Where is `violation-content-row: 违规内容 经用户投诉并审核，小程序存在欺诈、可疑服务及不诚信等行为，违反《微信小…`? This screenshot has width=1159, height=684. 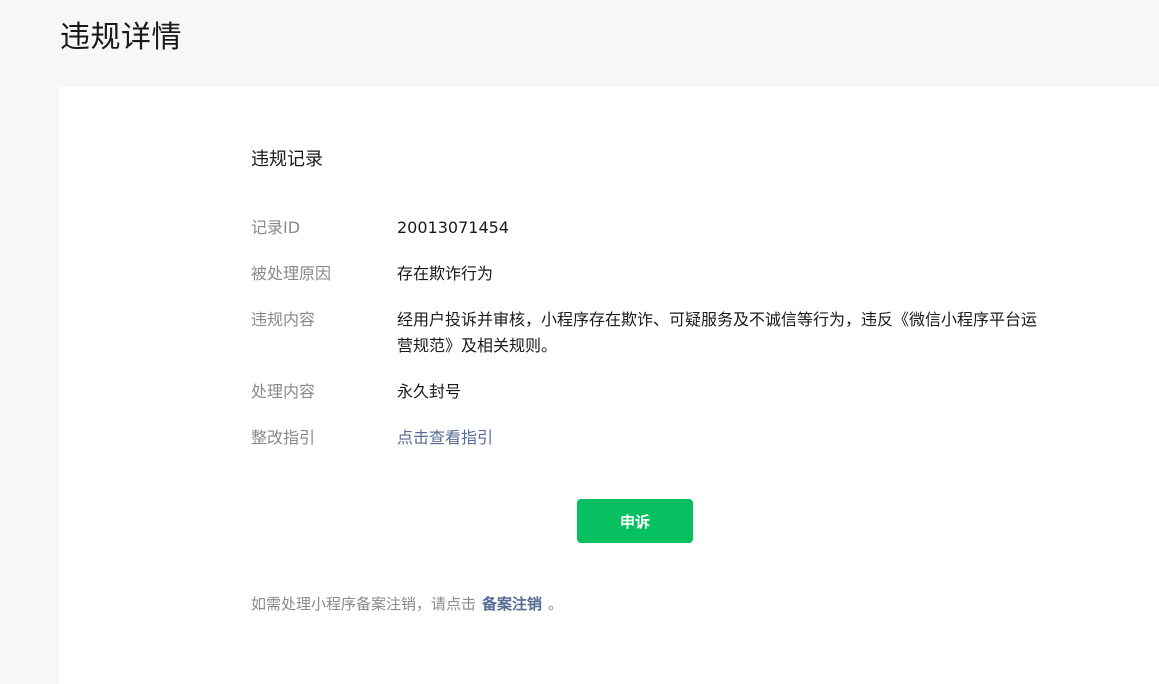
violation-content-row: 违规内容 经用户投诉并审核，小程序存在欺诈、可疑服务及不诚信等行为，违反《微信小… is located at coordinates (646, 333).